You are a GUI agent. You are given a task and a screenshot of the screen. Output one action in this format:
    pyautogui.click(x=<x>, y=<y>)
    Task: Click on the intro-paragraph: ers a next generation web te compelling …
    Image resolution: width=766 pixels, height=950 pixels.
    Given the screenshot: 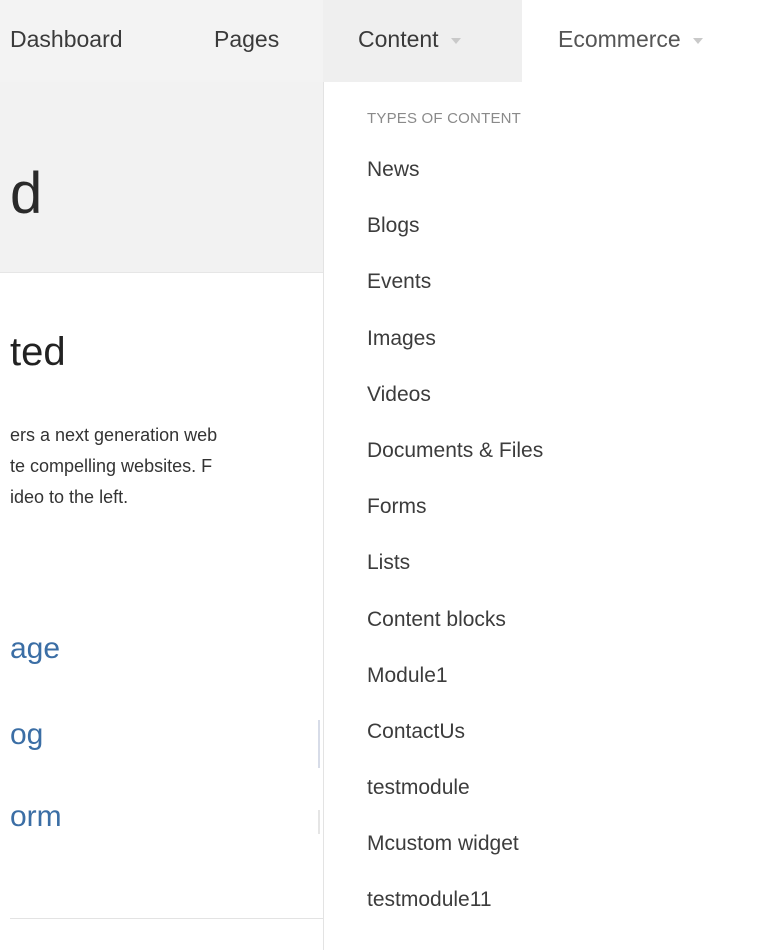 What is the action you would take?
    pyautogui.click(x=170, y=466)
    